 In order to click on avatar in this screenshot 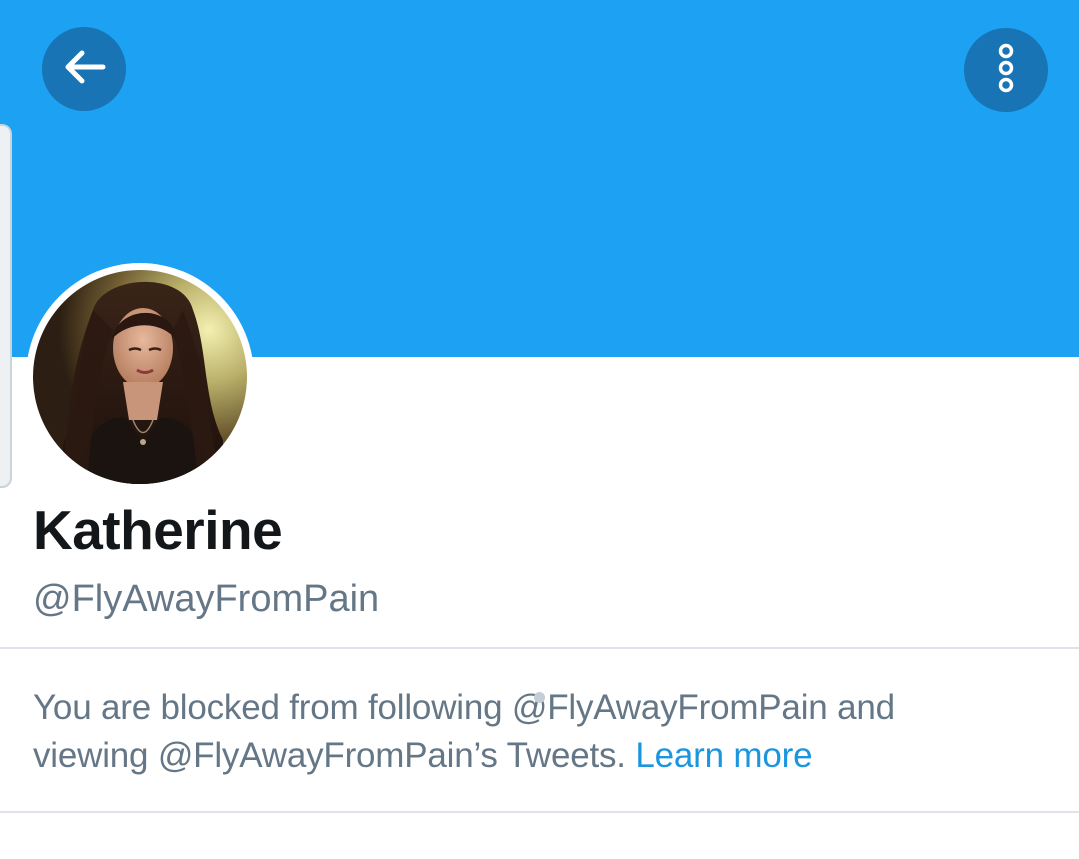, I will do `click(140, 377)`.